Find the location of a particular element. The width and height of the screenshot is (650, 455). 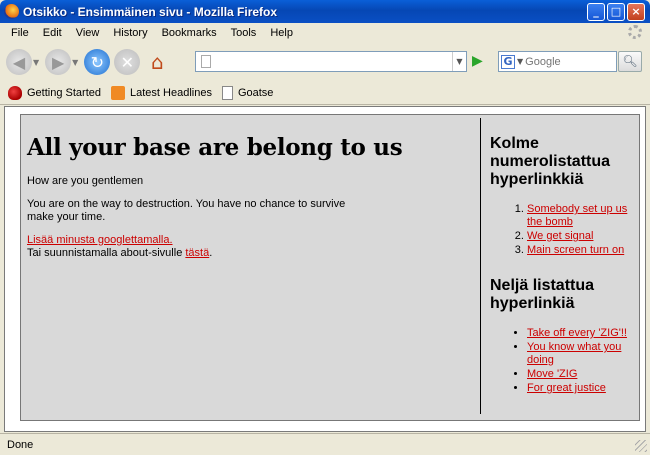

sidebar-heading-ordered: Kolme numerolistattua hyperlinkkiä is located at coordinates (550, 161).